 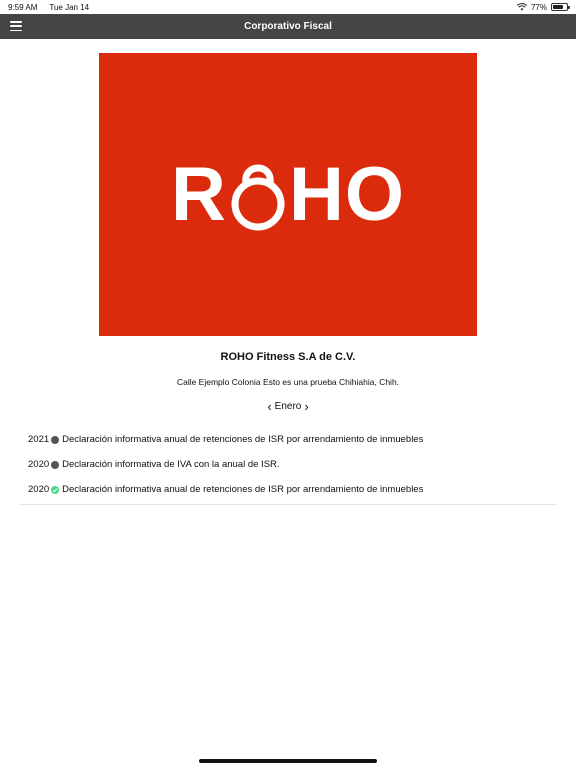 I want to click on logo-wordmark: R HO, so click(x=288, y=194).